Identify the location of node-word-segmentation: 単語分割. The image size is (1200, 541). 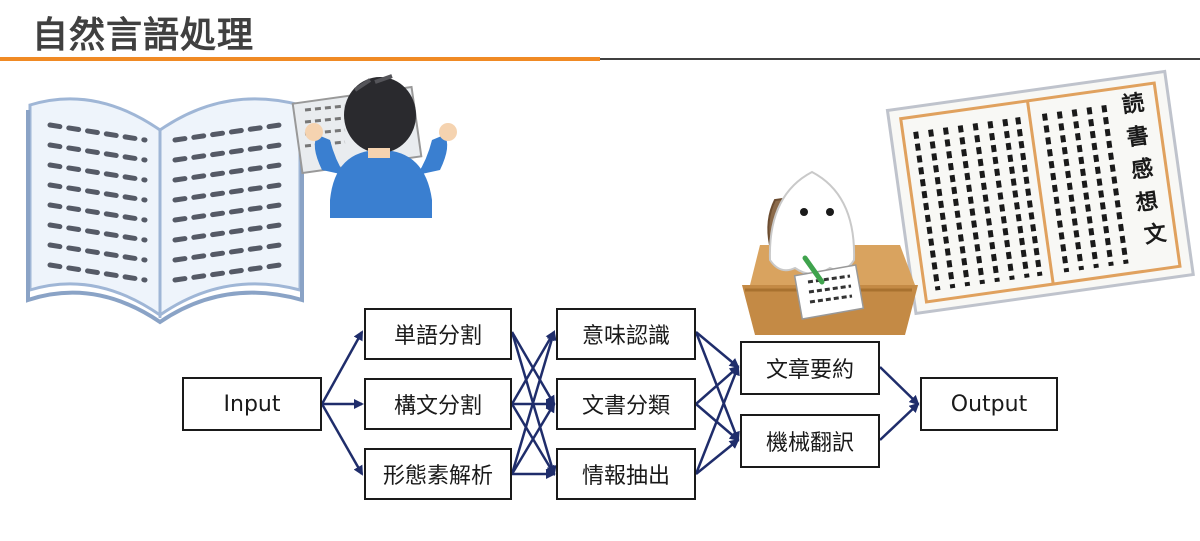
(438, 334).